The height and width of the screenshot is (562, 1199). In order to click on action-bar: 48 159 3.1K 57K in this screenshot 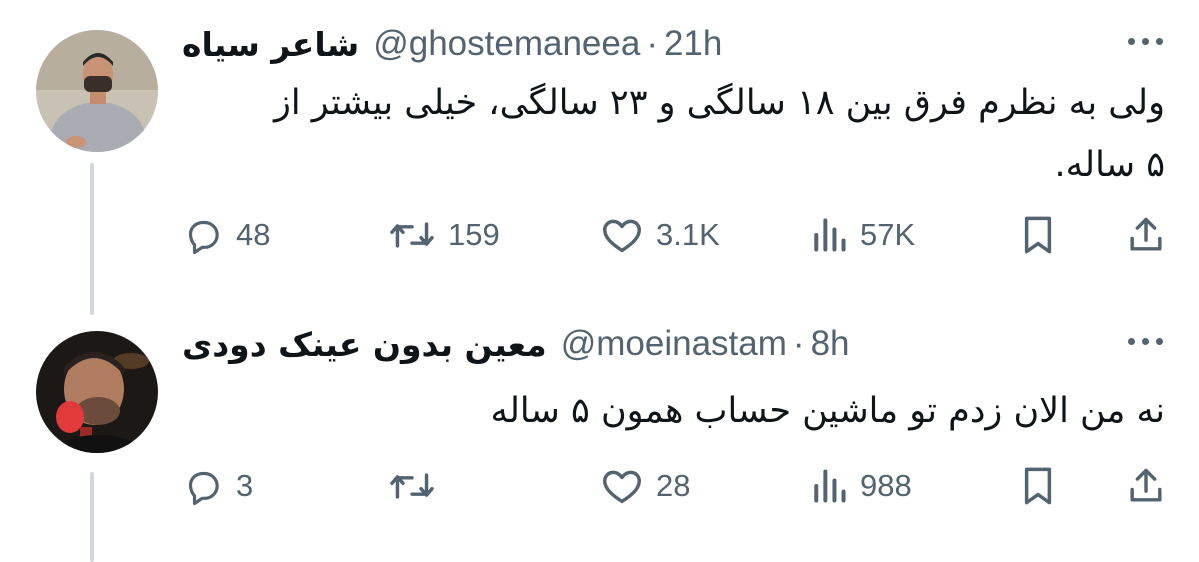, I will do `click(674, 235)`.